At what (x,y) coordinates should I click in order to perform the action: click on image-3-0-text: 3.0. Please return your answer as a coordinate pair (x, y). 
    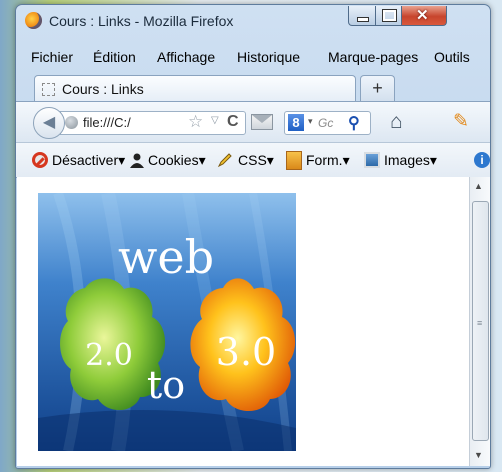
    Looking at the image, I should click on (246, 352).